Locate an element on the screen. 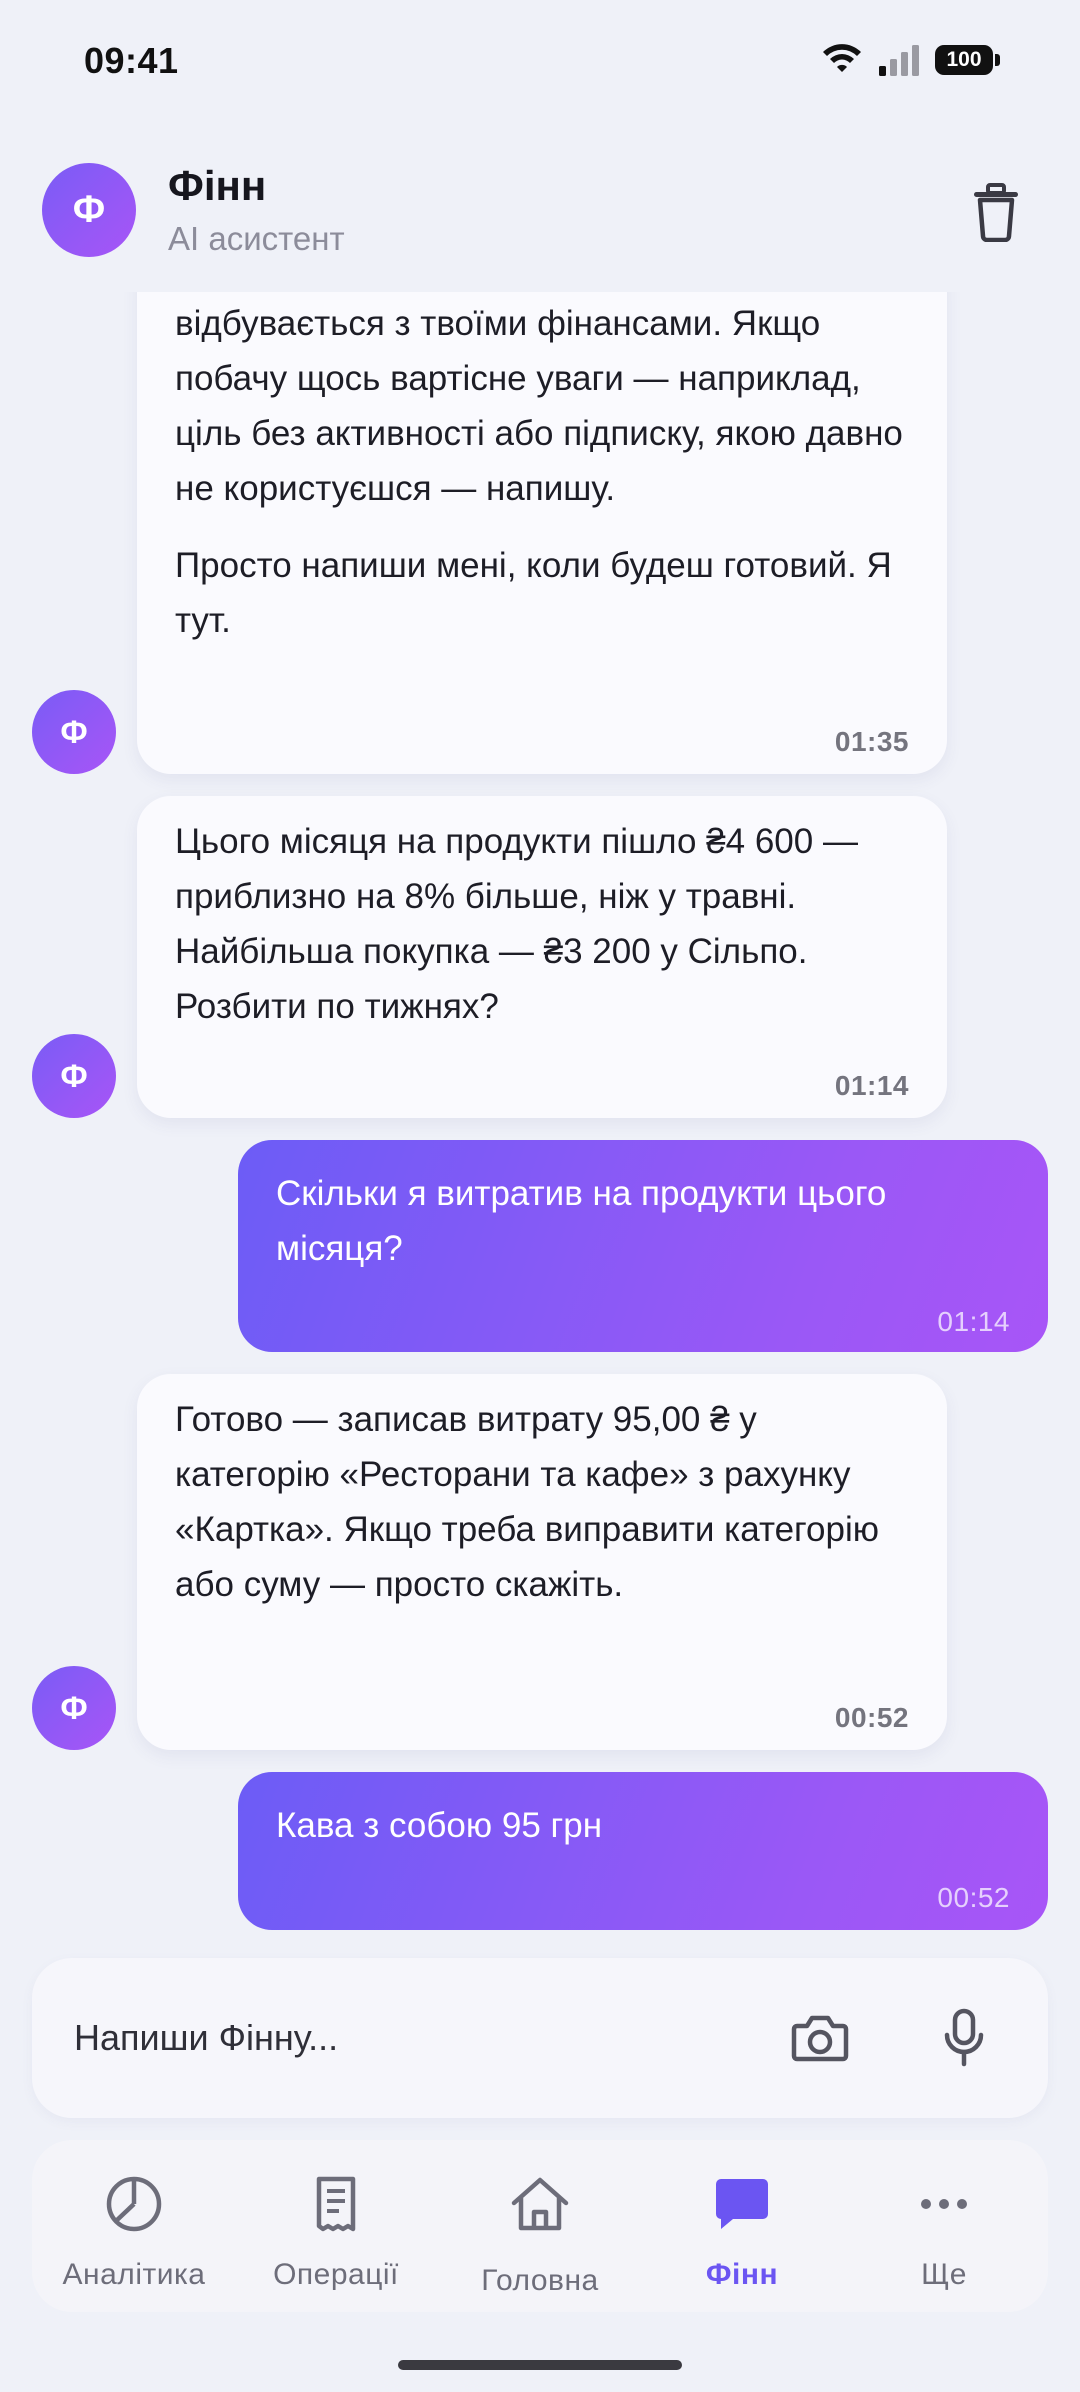 Image resolution: width=1080 pixels, height=2392 pixels. battery-icon: 100 is located at coordinates (967, 60).